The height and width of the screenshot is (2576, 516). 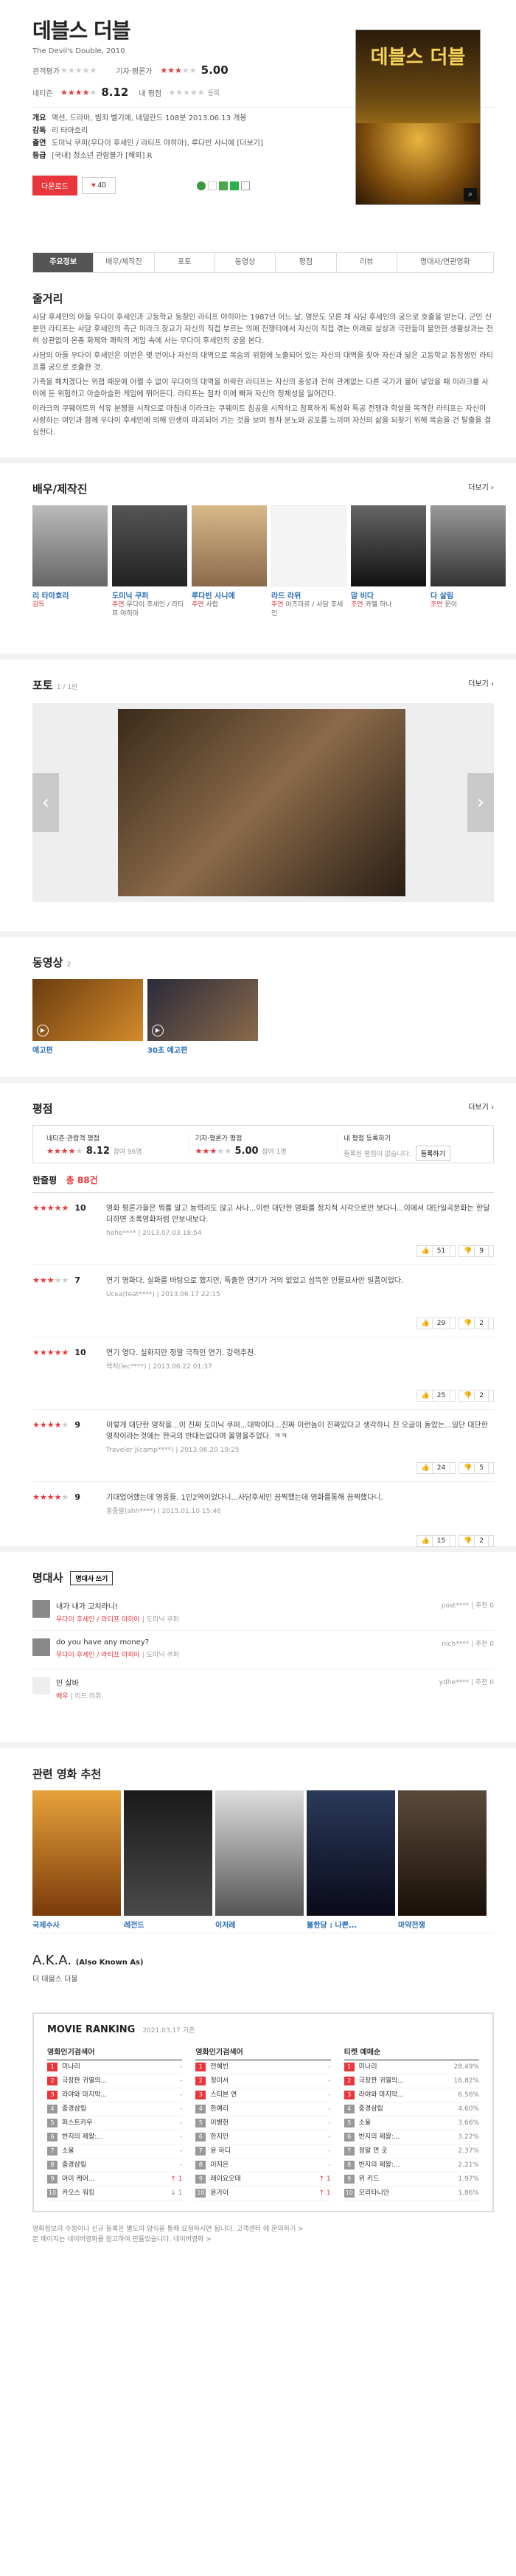 What do you see at coordinates (223, 186) in the screenshot?
I see `band-share-icon` at bounding box center [223, 186].